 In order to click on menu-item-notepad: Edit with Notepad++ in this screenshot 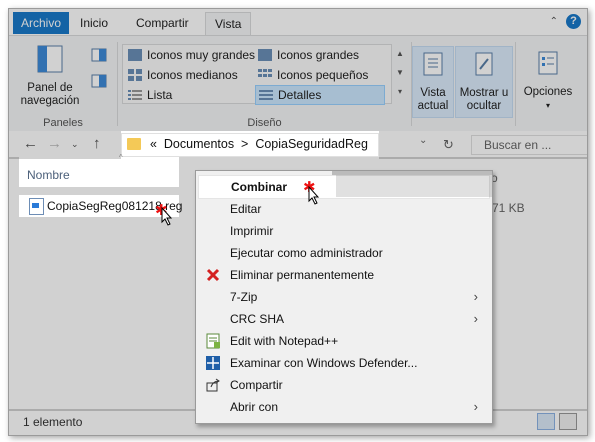, I will do `click(343, 341)`.